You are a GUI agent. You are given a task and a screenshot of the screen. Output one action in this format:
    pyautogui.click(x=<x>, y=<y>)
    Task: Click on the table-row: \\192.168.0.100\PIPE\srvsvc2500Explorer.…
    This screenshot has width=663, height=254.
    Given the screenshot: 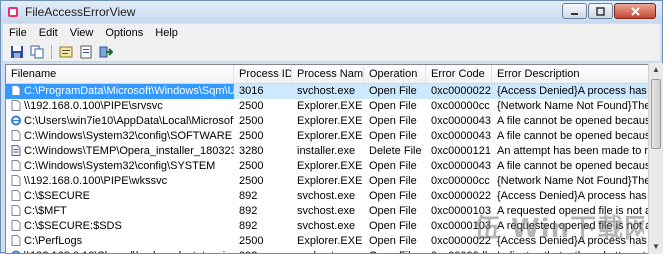 What is the action you would take?
    pyautogui.click(x=328, y=106)
    